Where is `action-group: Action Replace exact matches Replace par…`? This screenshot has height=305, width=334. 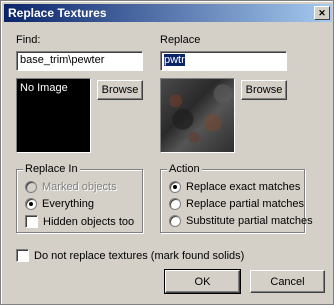 action-group: Action Replace exact matches Replace par… is located at coordinates (236, 198).